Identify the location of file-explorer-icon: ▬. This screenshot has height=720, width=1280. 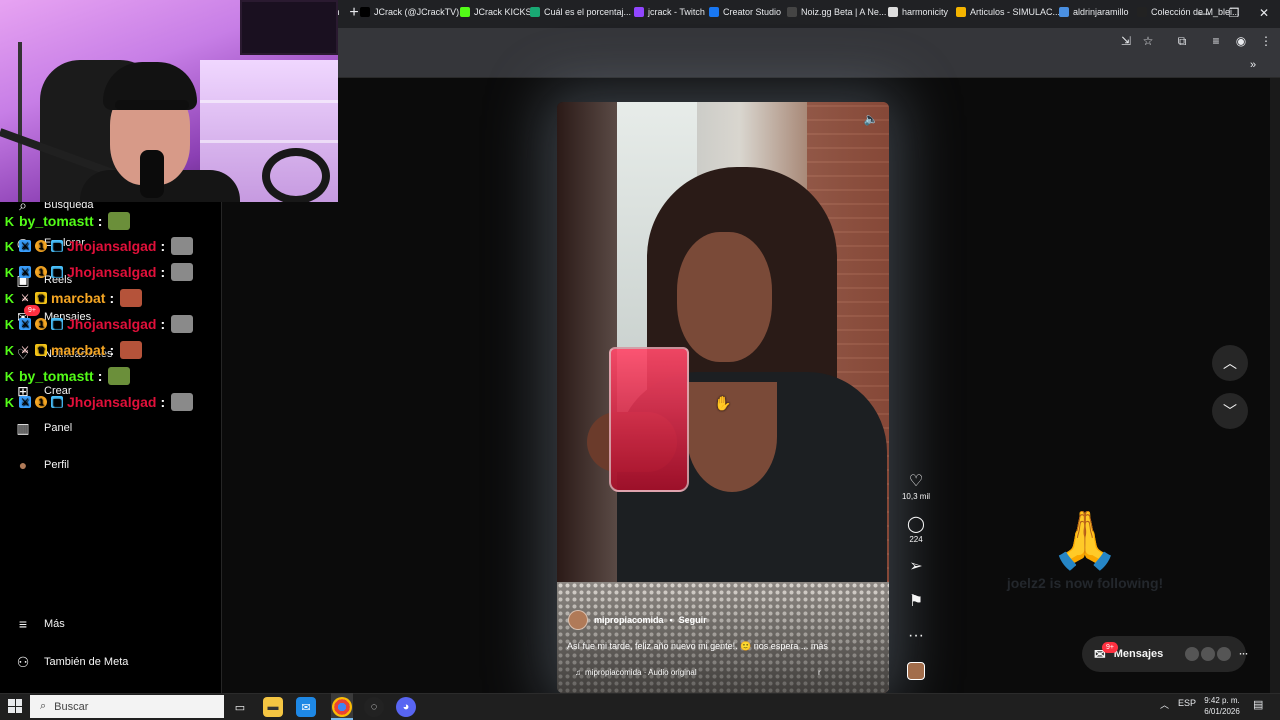
(273, 707).